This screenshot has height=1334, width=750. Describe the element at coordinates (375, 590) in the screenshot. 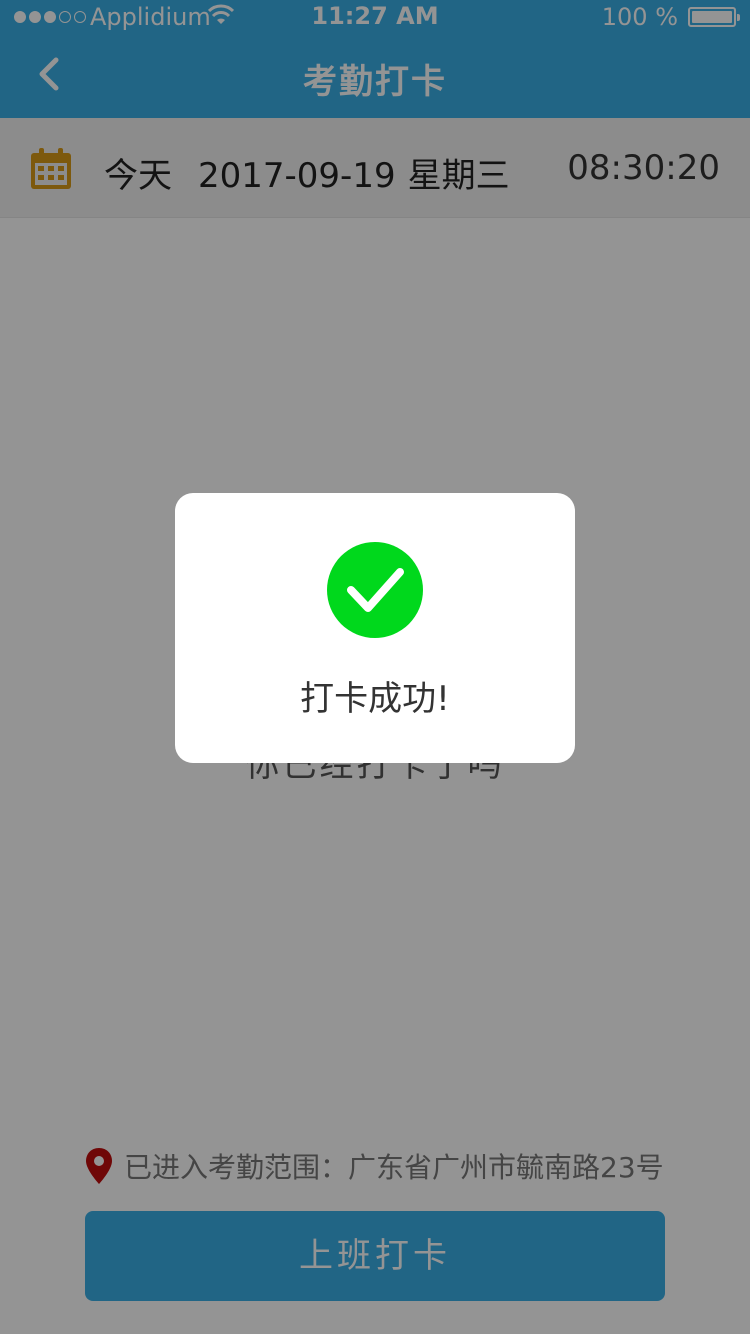

I see `success-check-icon` at that location.